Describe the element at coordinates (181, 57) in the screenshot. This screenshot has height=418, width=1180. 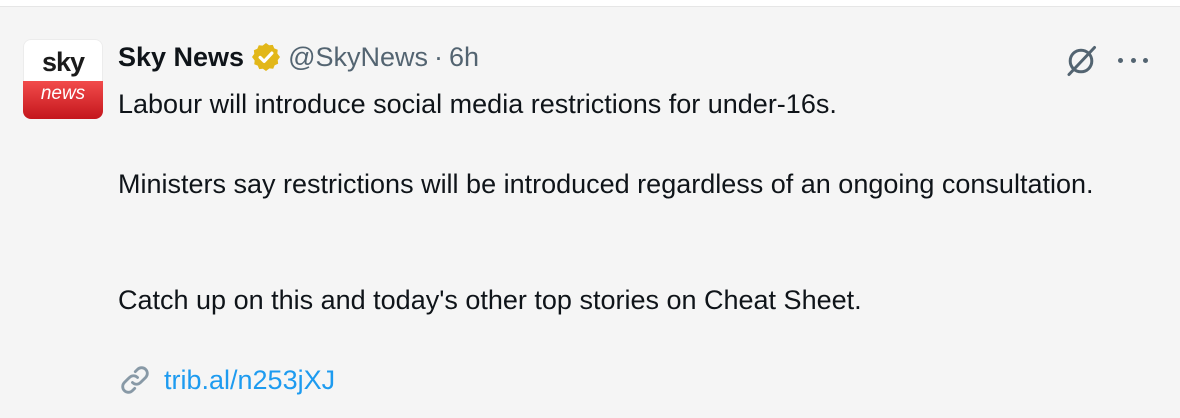
I see `display-name: Sky News` at that location.